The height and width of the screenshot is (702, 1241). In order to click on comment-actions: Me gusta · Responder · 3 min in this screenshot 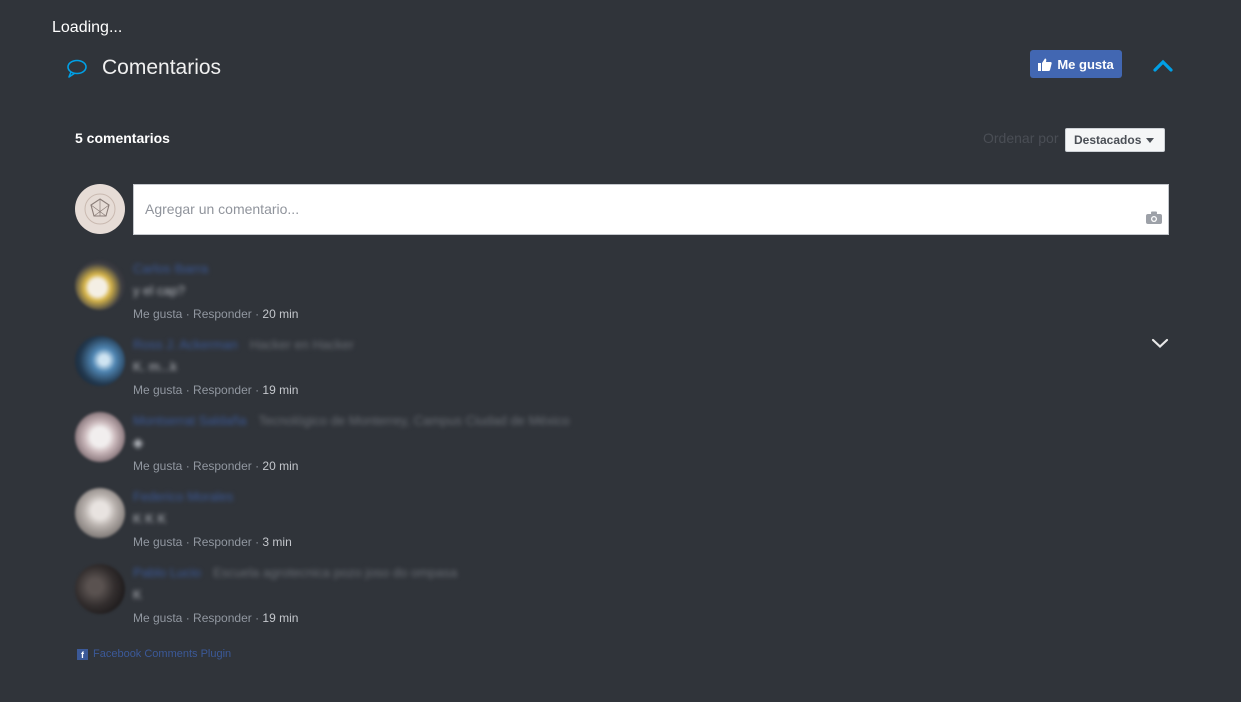, I will do `click(212, 542)`.